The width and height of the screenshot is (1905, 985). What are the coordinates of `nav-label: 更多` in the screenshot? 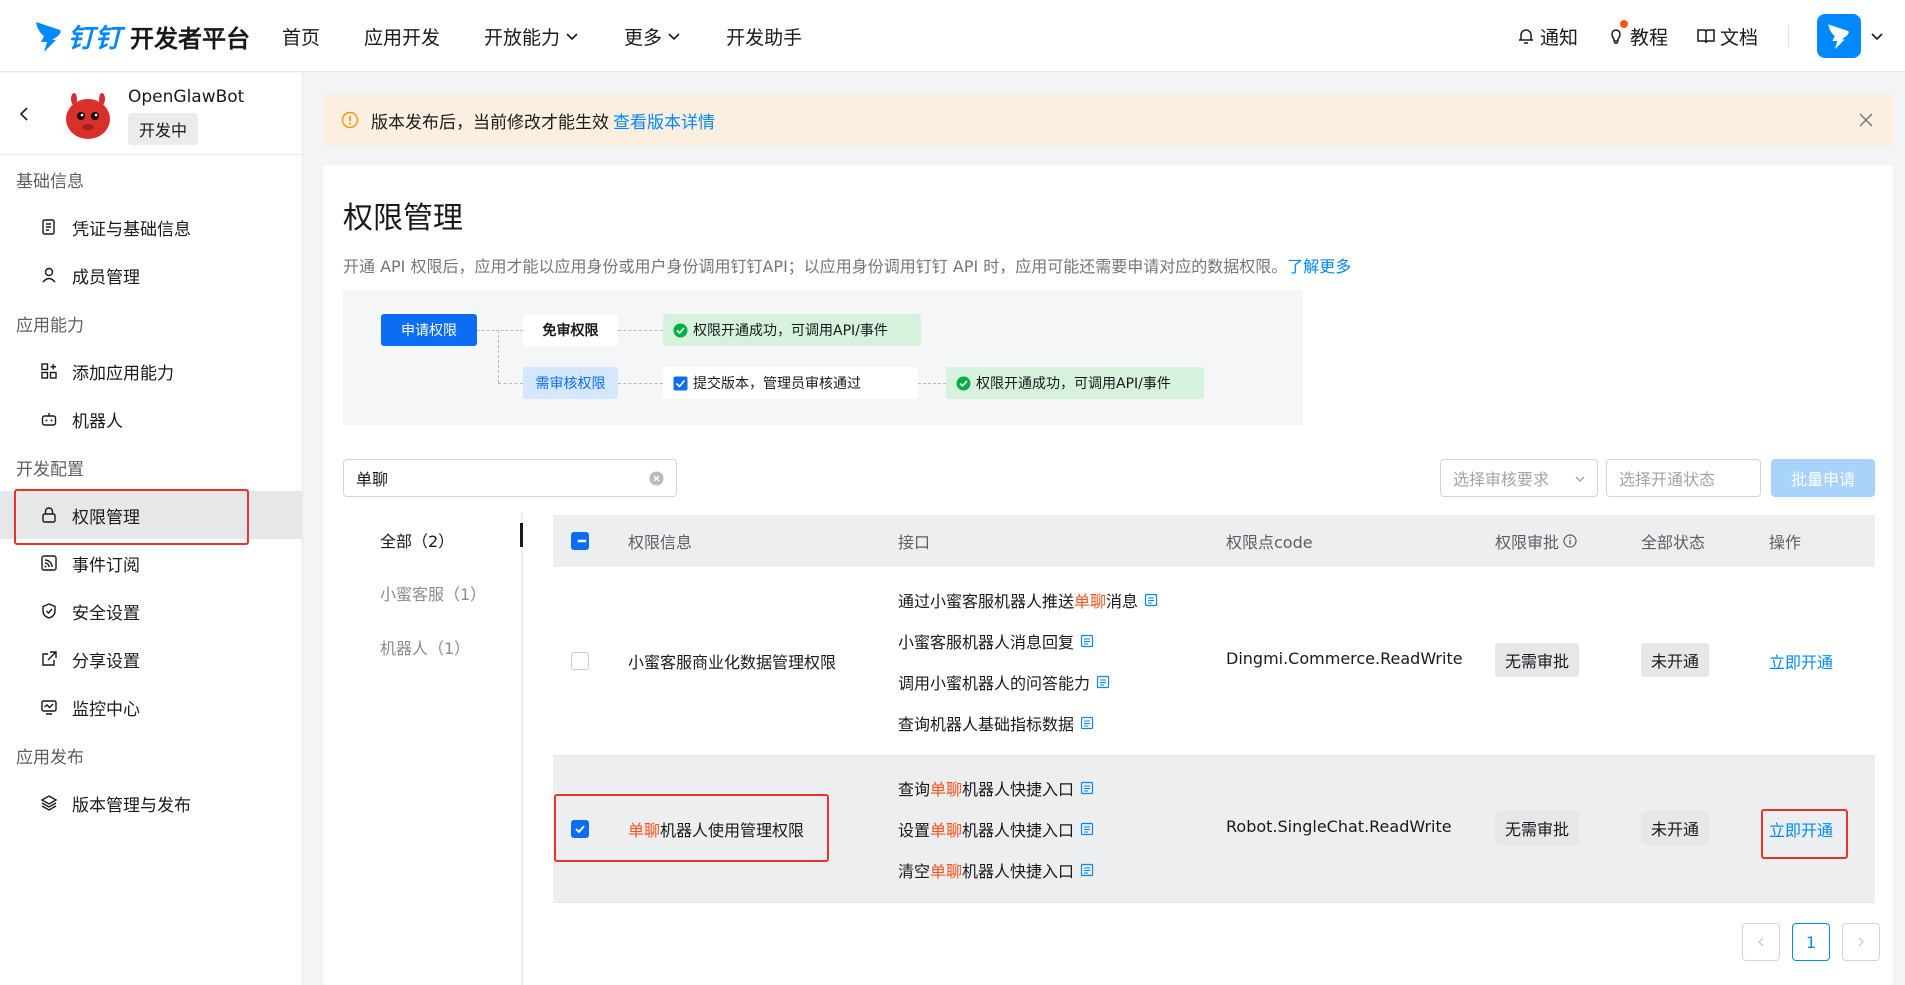 It's located at (643, 37).